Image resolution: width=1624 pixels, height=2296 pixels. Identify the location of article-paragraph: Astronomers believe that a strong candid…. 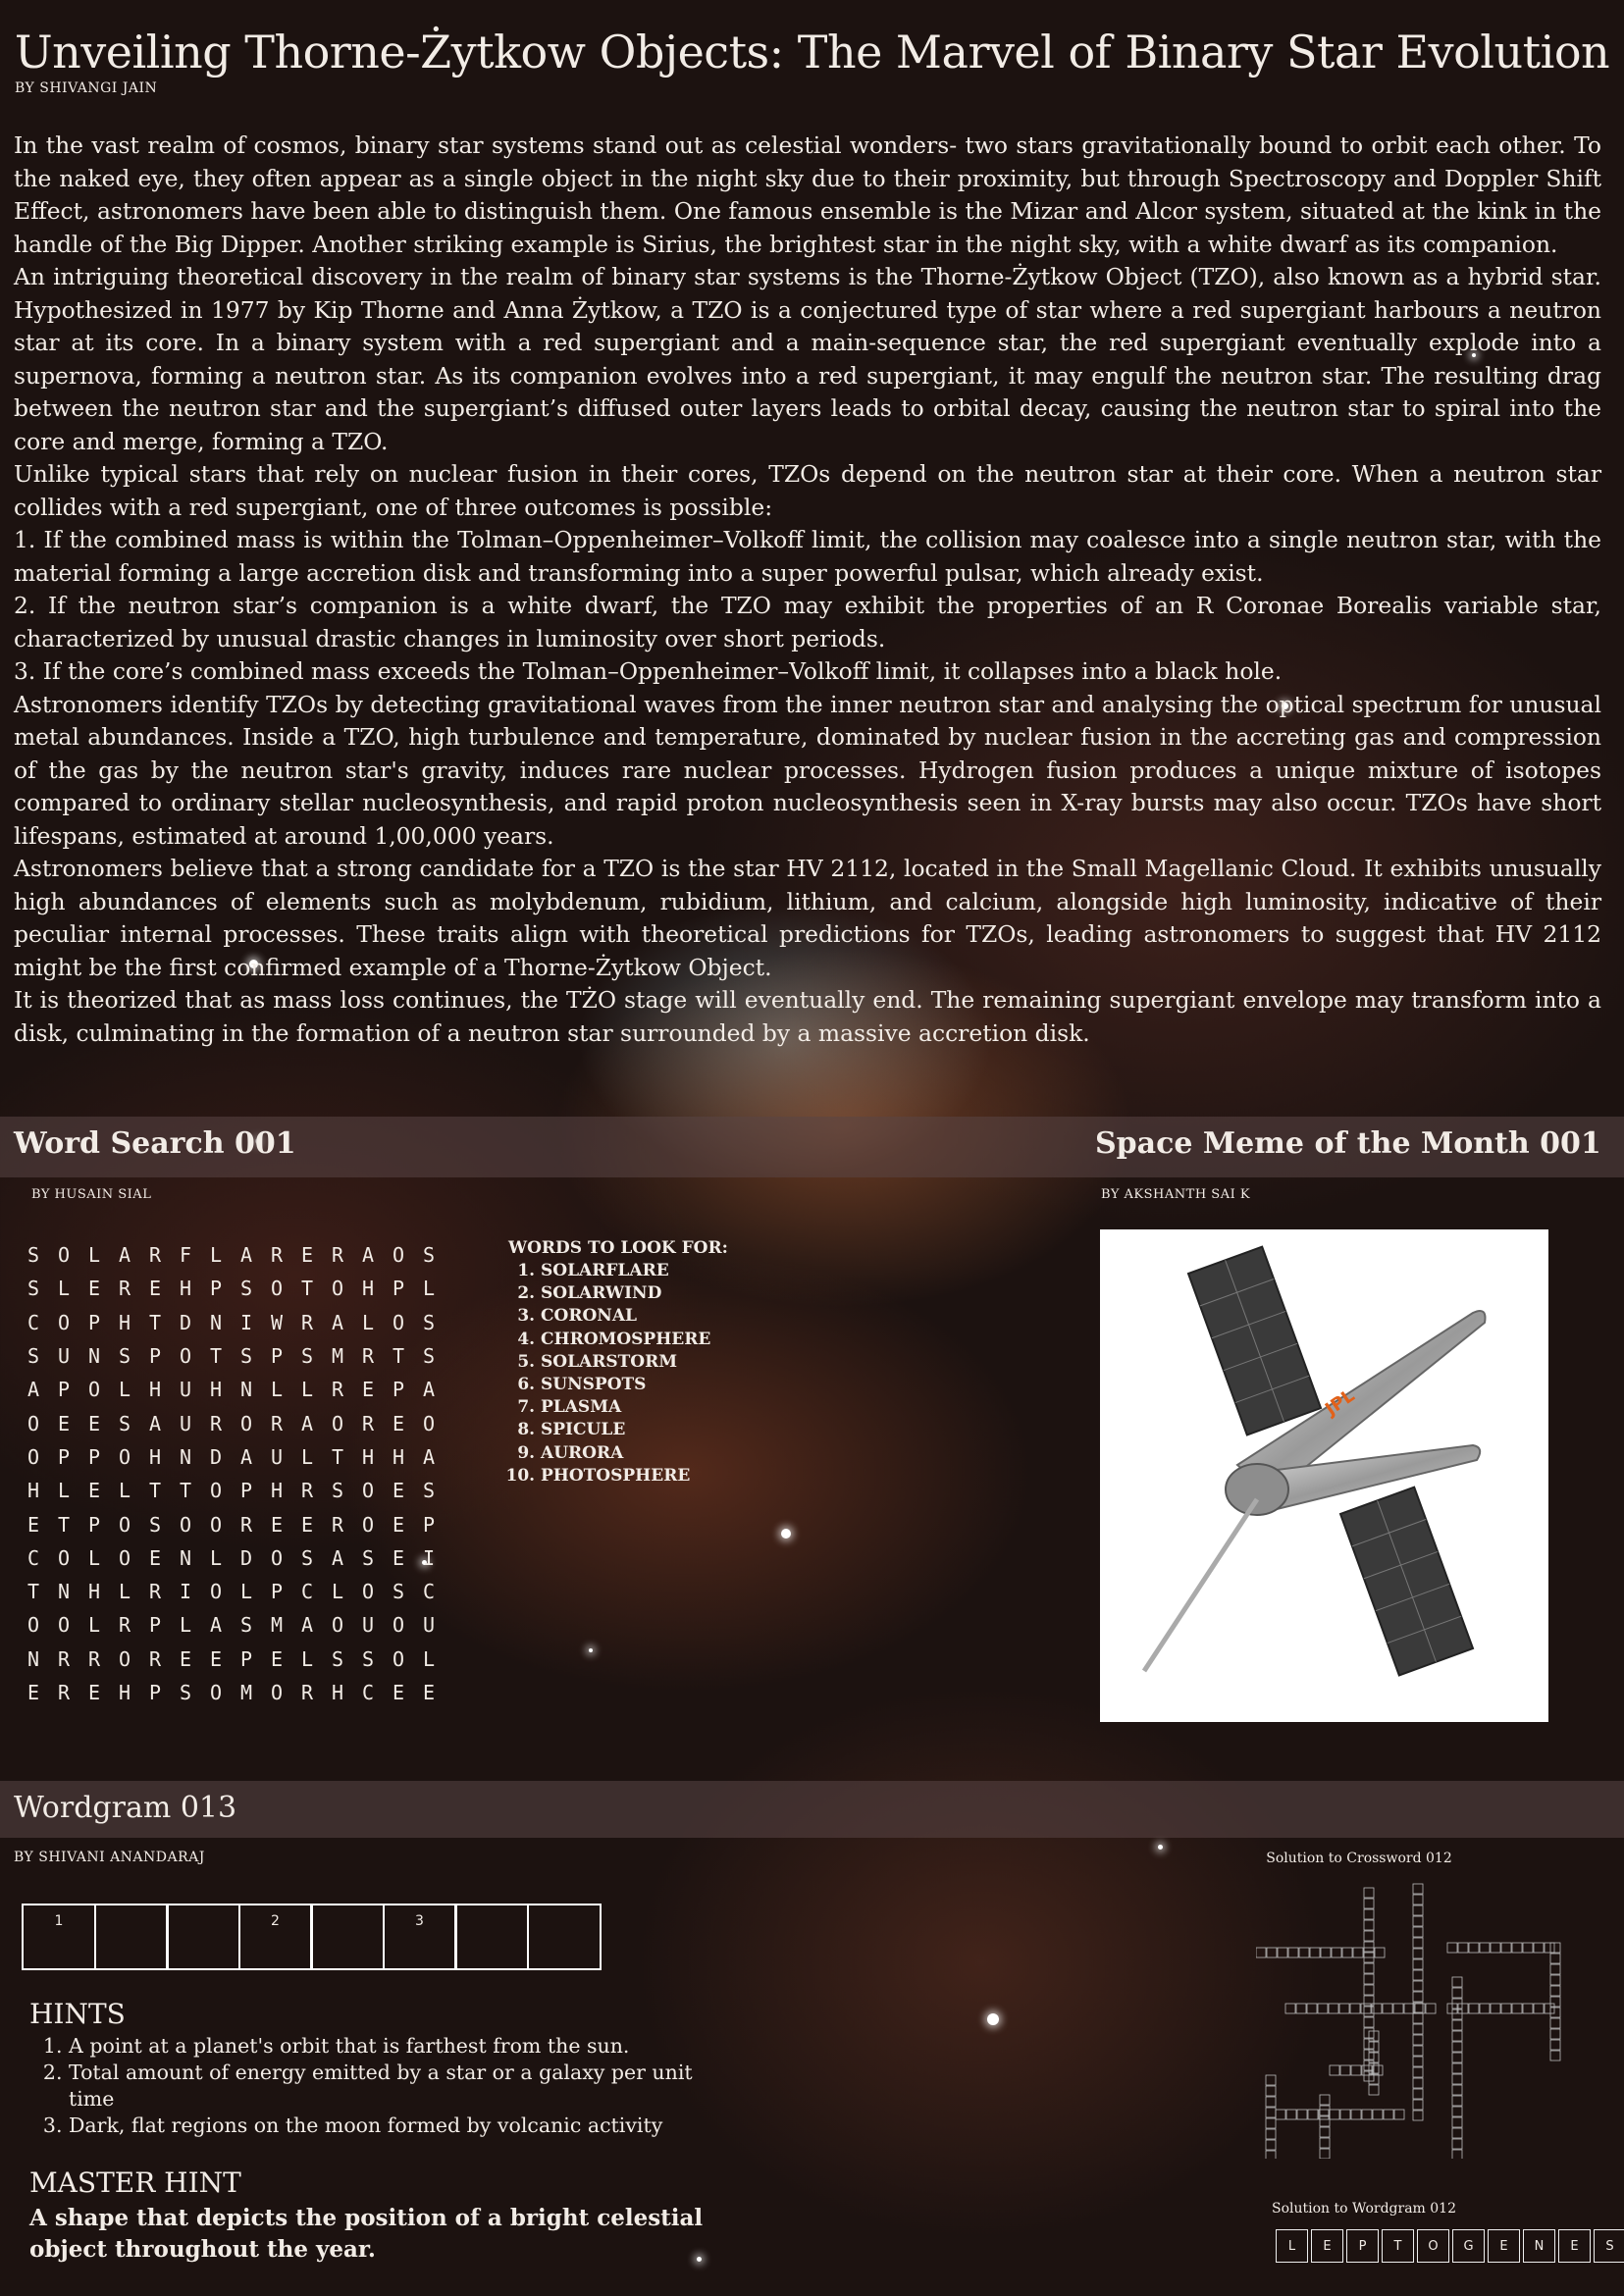
(807, 918).